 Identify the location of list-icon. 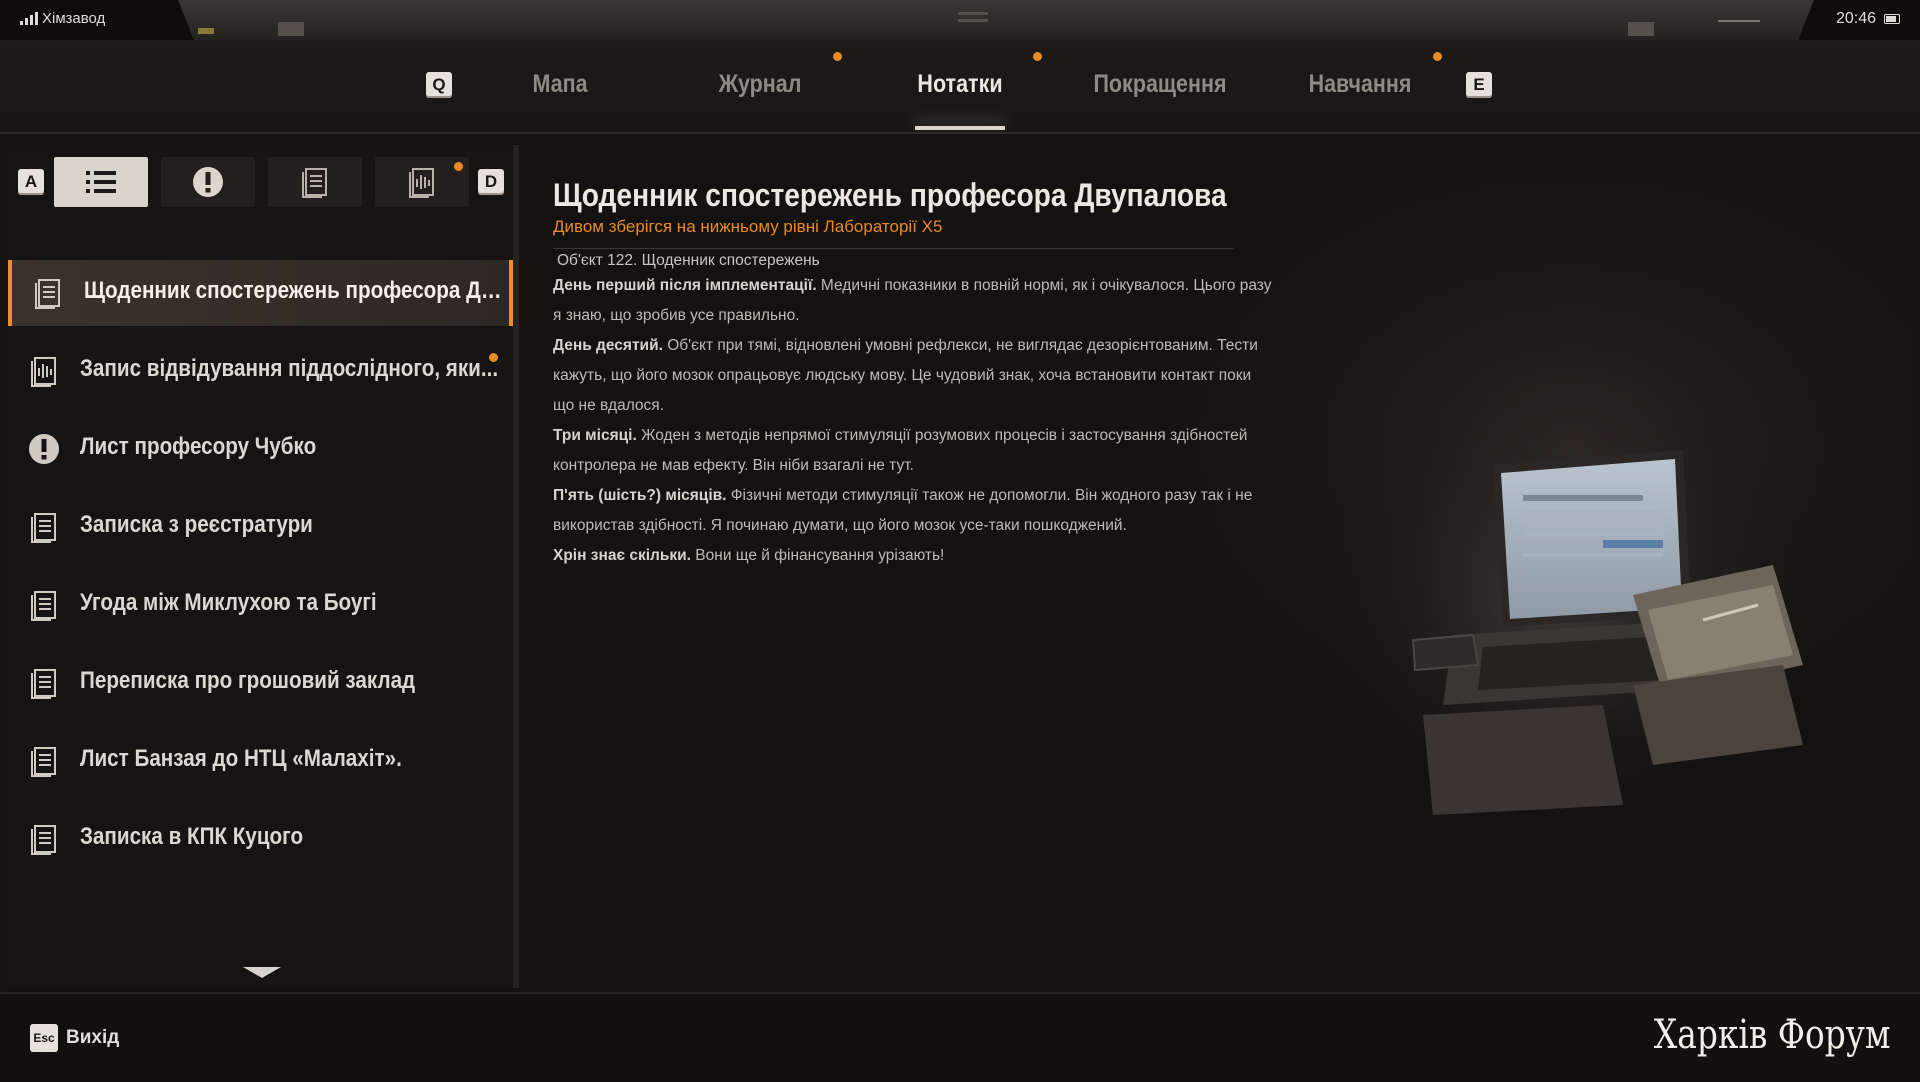
(101, 182).